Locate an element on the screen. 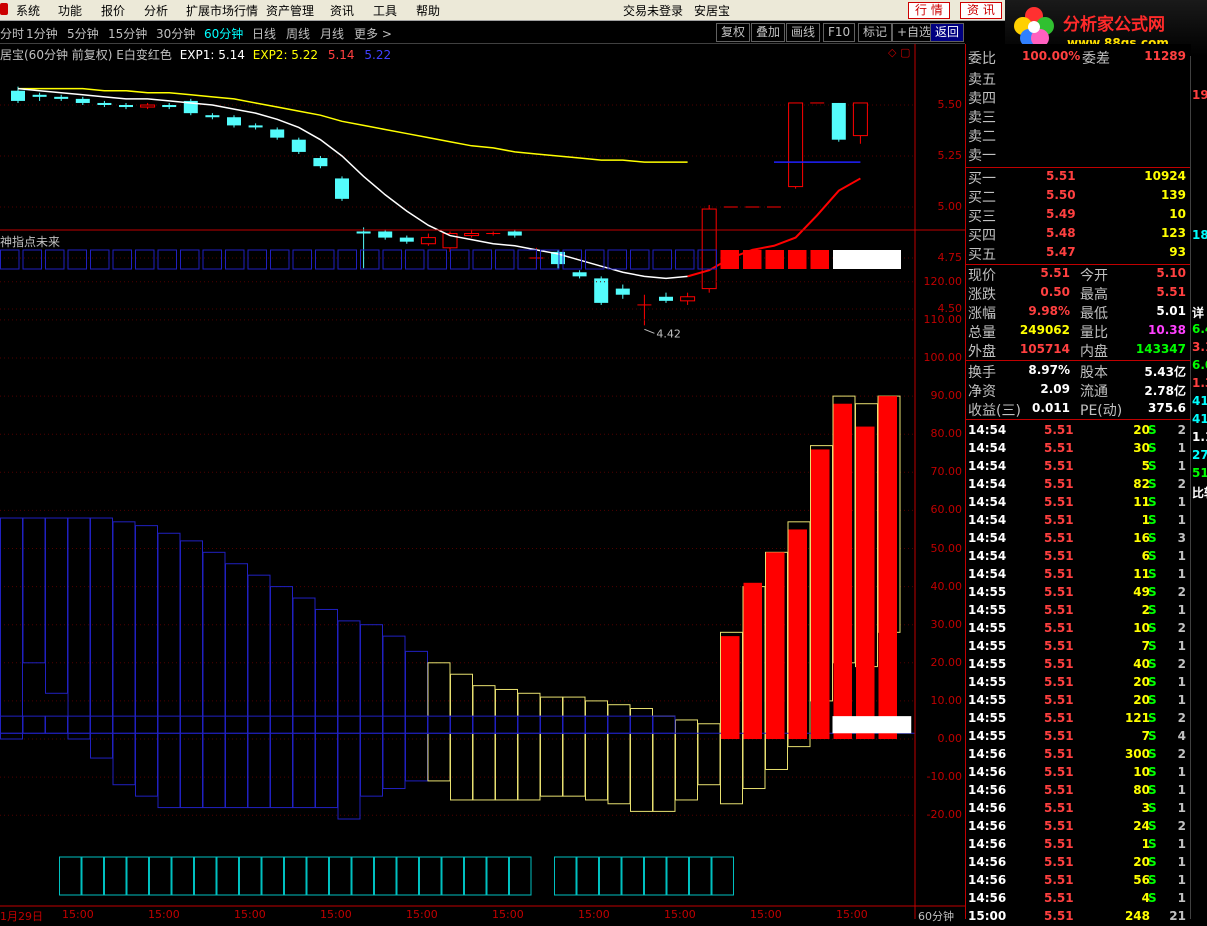  period-more: 更多 > is located at coordinates (373, 33).